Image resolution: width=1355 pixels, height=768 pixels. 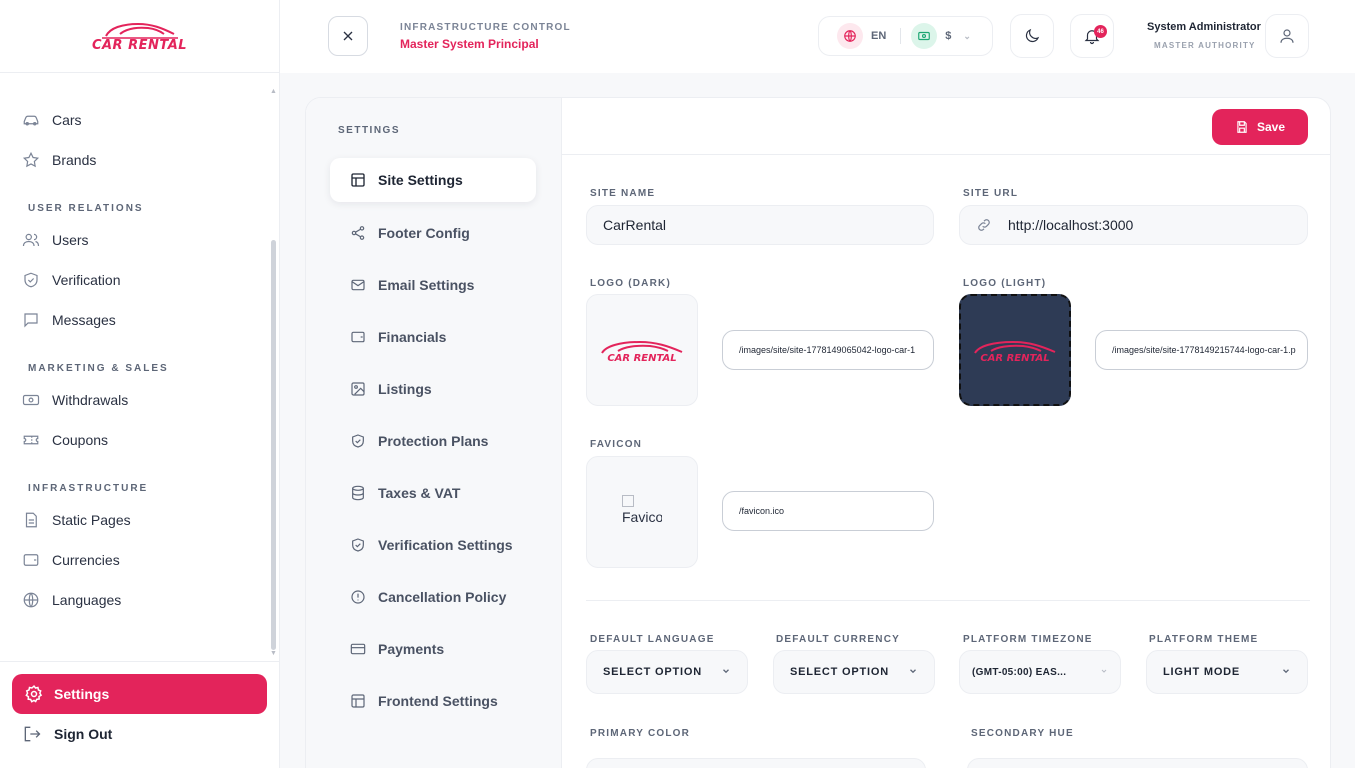 What do you see at coordinates (756, 763) in the screenshot?
I see `primary-color-input` at bounding box center [756, 763].